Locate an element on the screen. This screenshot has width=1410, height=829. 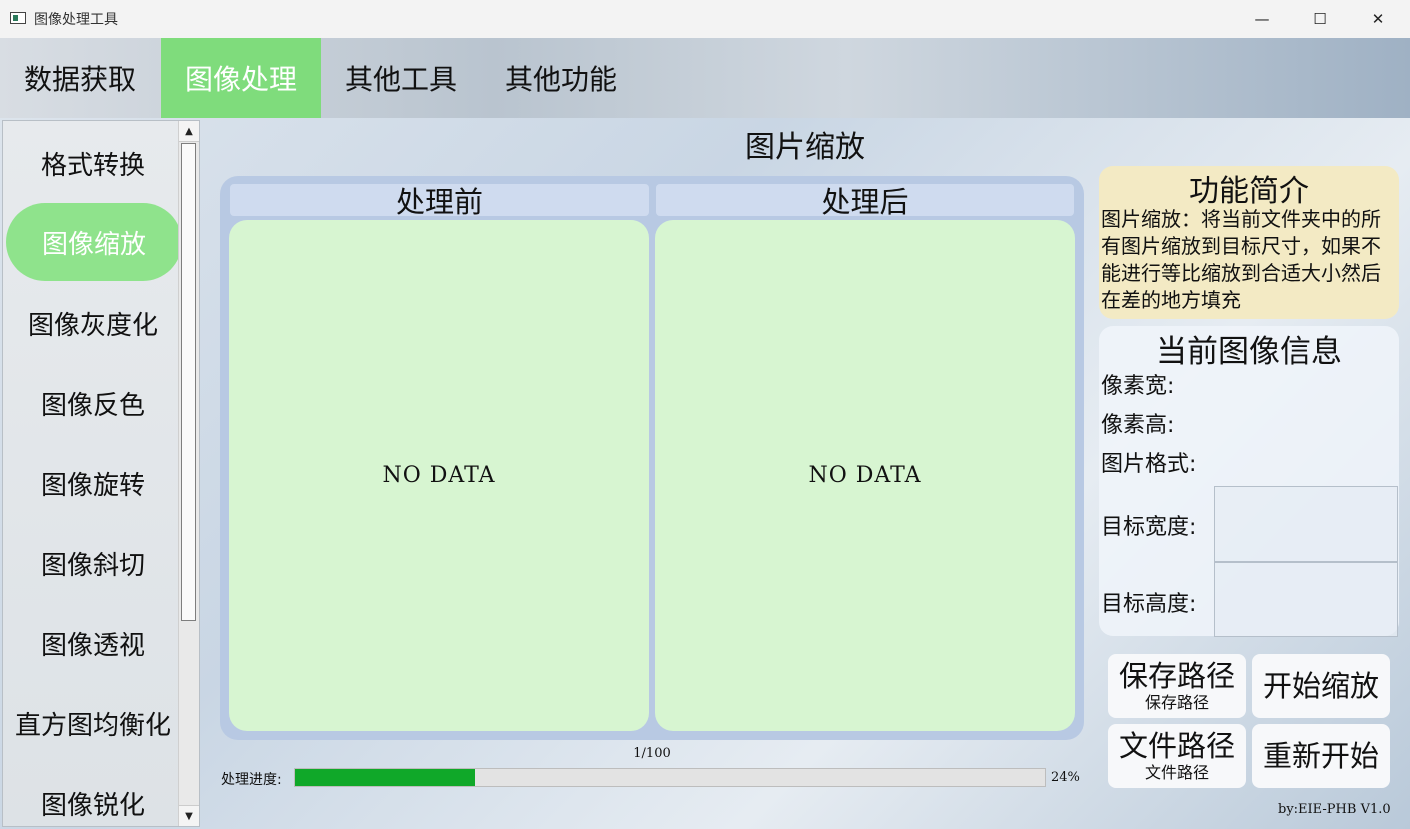
nav-tab-data-acquisition: 数据获取 is located at coordinates (80, 78).